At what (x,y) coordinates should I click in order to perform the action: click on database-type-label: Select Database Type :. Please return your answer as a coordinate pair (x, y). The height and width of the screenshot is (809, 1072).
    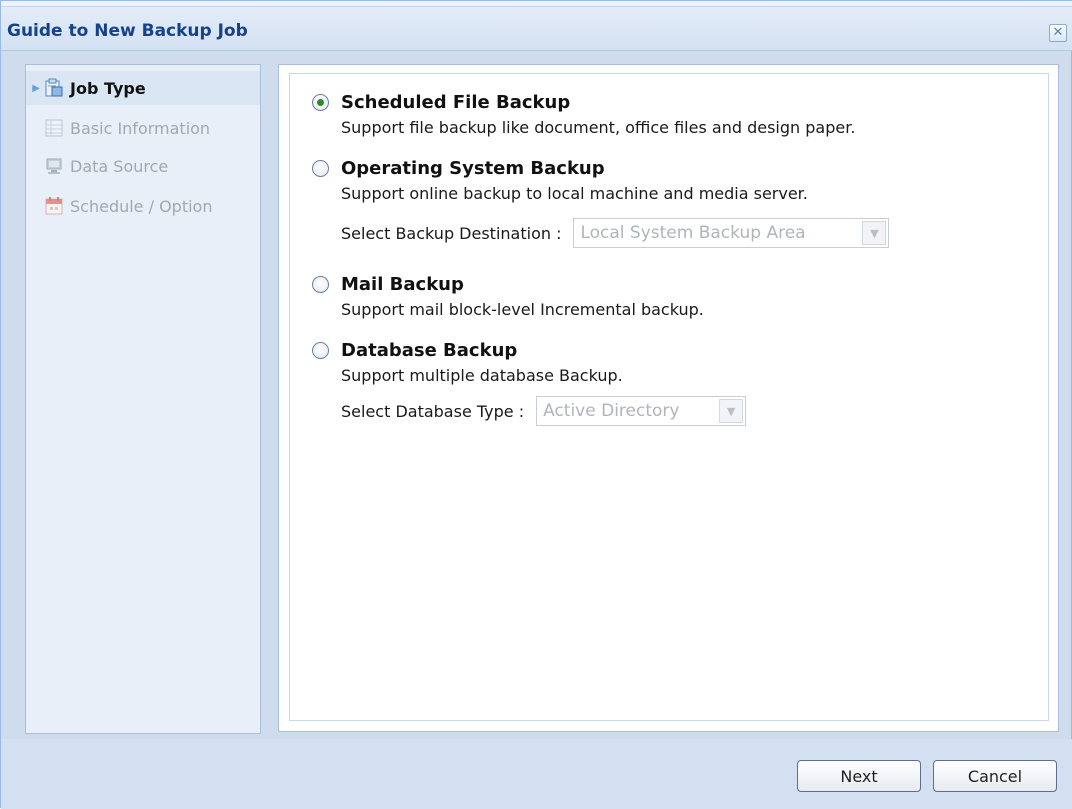
    Looking at the image, I should click on (433, 411).